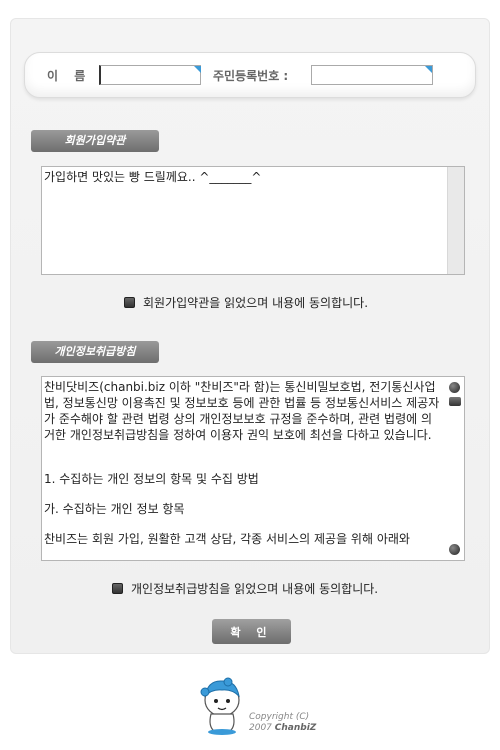 The width and height of the screenshot is (500, 750). I want to click on terms-agree-checkbox, so click(129, 302).